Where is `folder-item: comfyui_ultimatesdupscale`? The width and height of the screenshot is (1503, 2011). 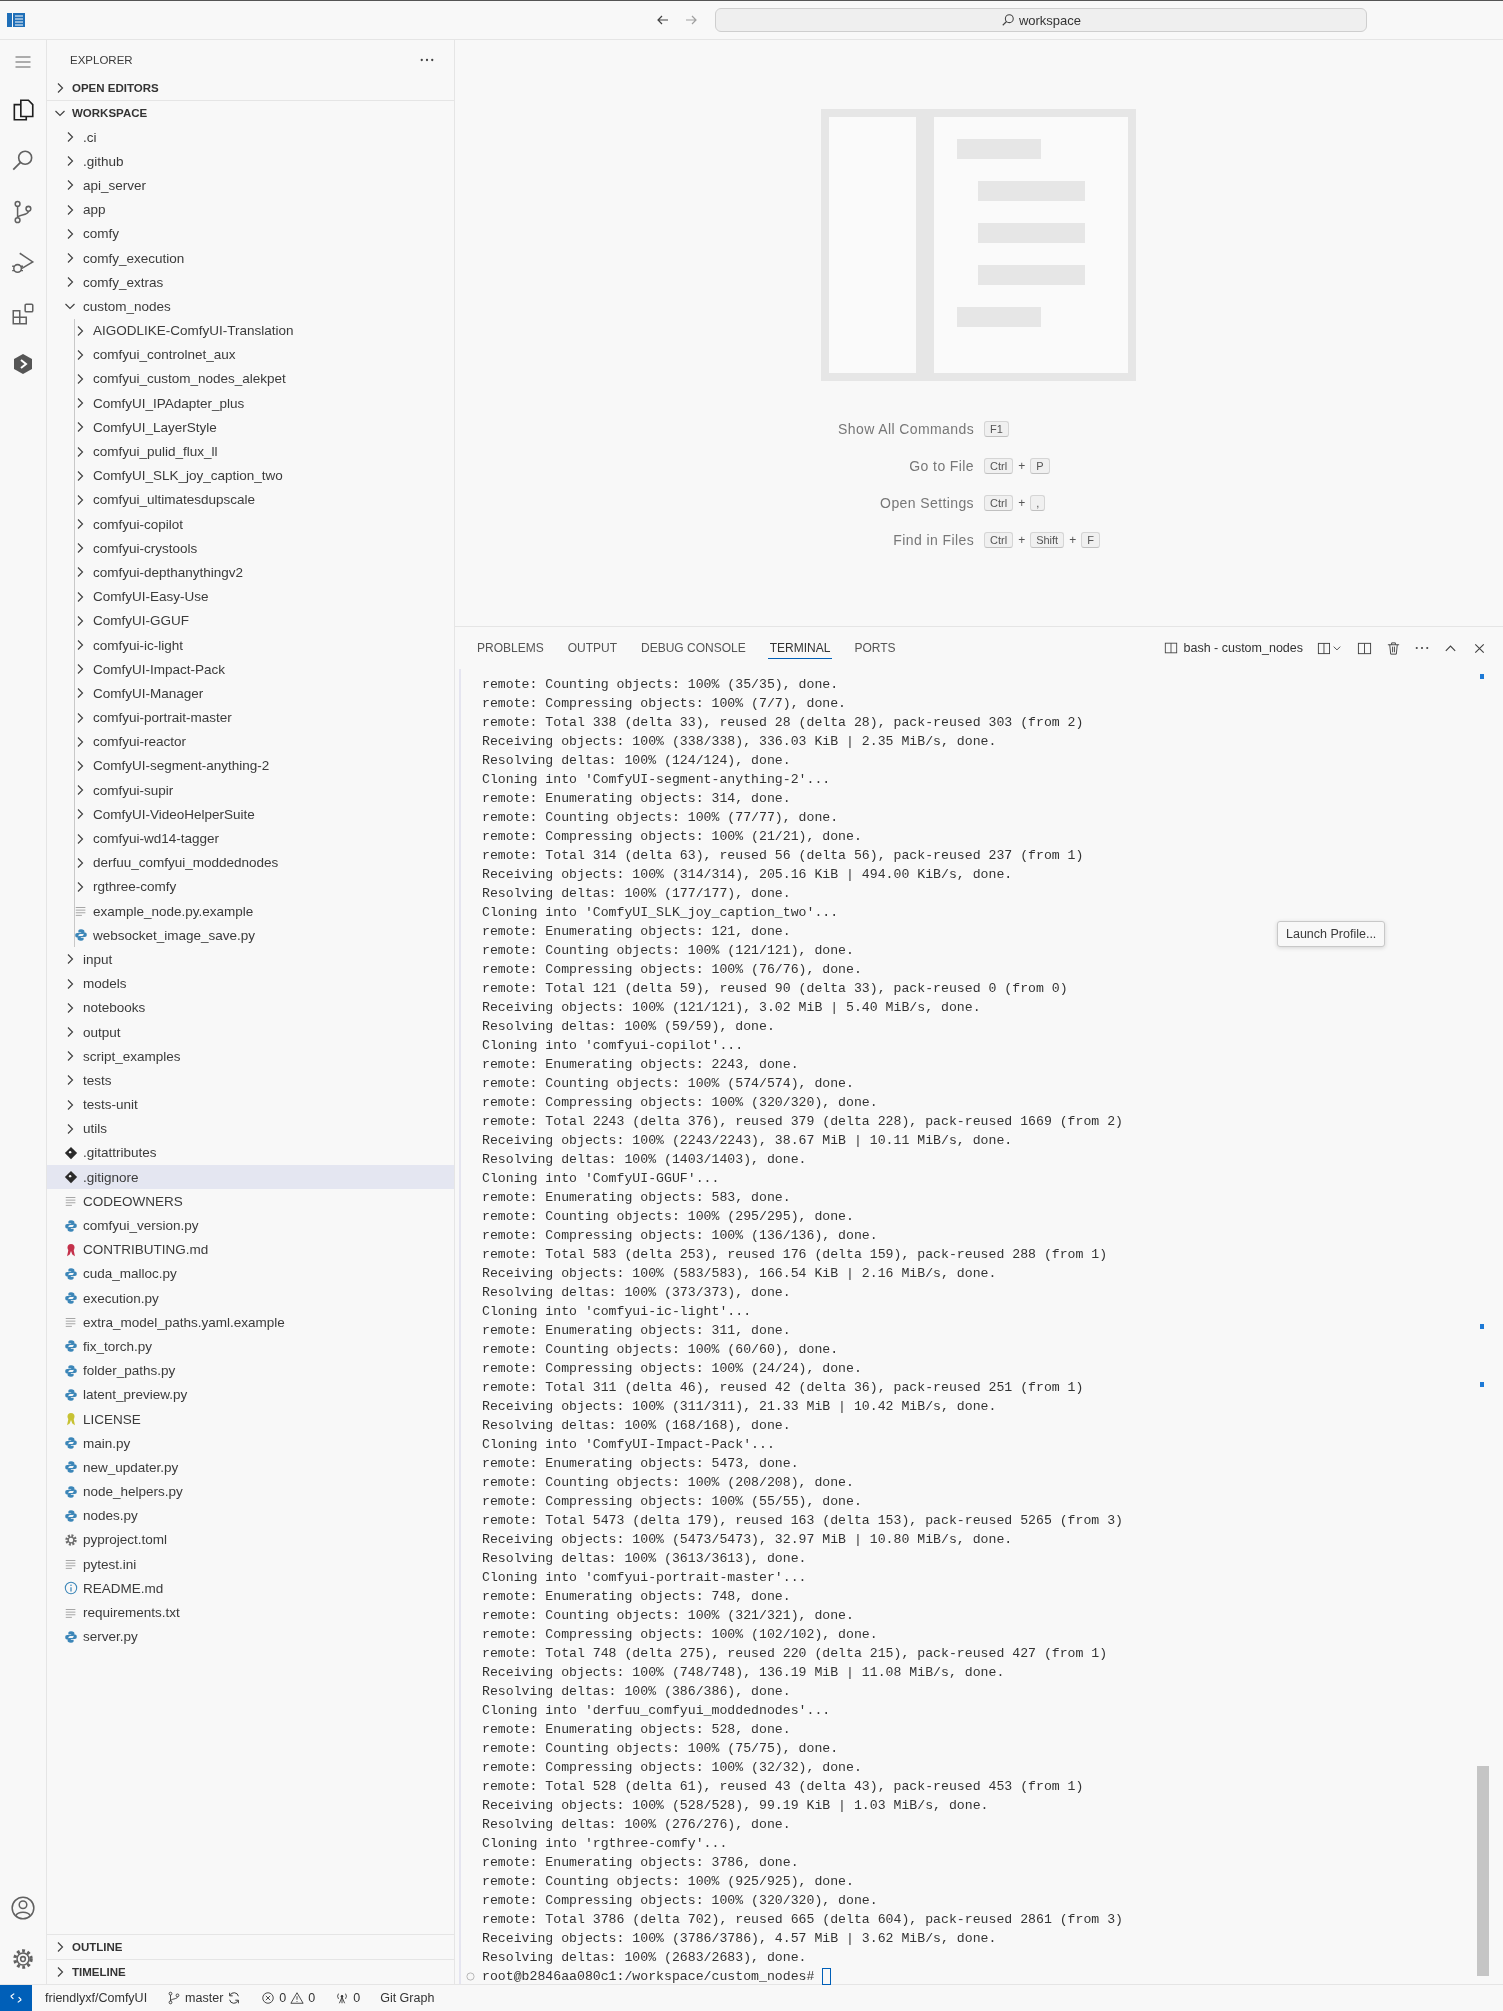 folder-item: comfyui_ultimatesdupscale is located at coordinates (250, 499).